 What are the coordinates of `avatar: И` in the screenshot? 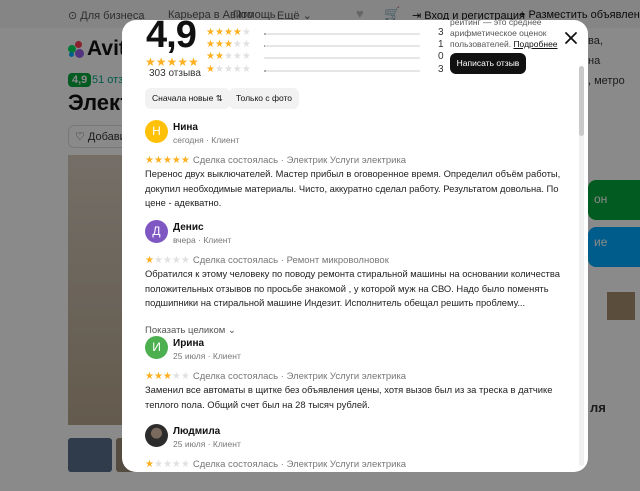 It's located at (156, 347).